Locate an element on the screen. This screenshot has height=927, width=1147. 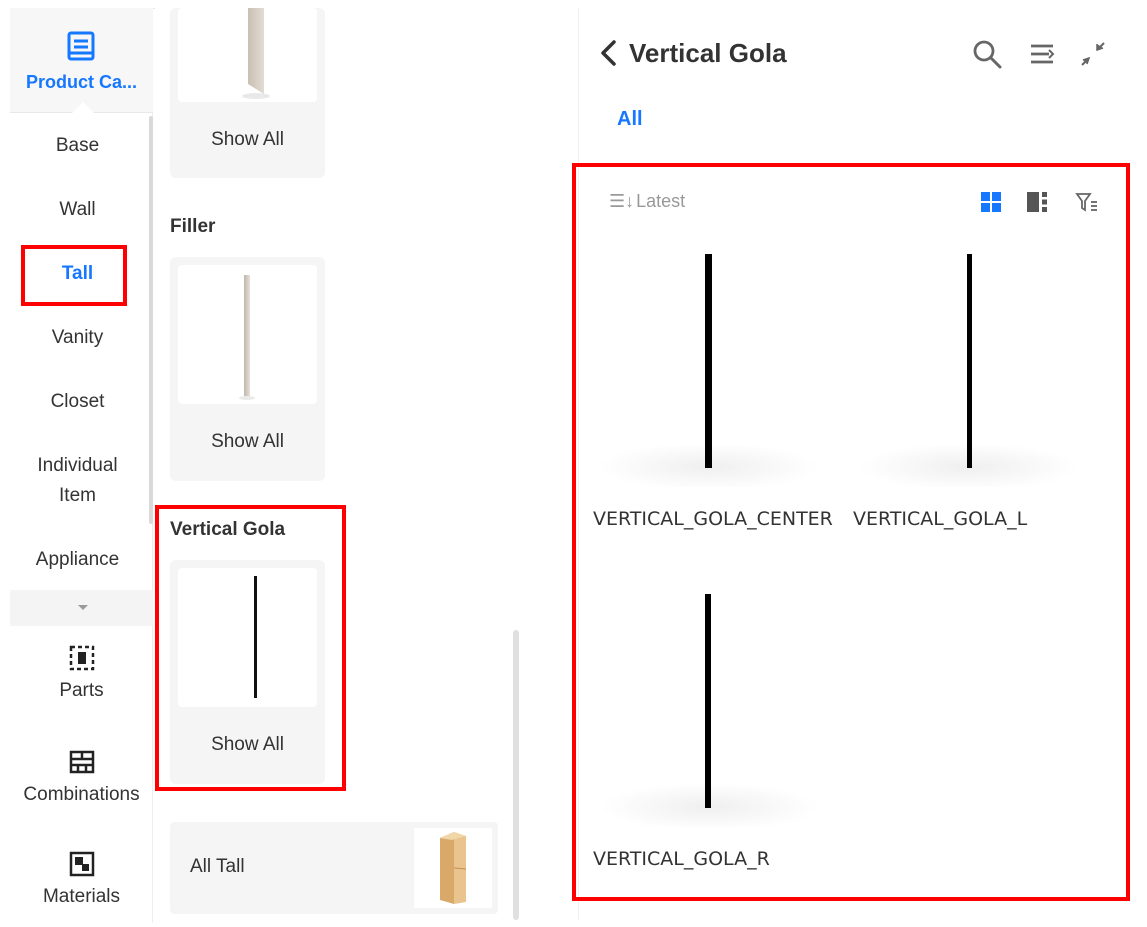
category-tall: Tall is located at coordinates (77, 274).